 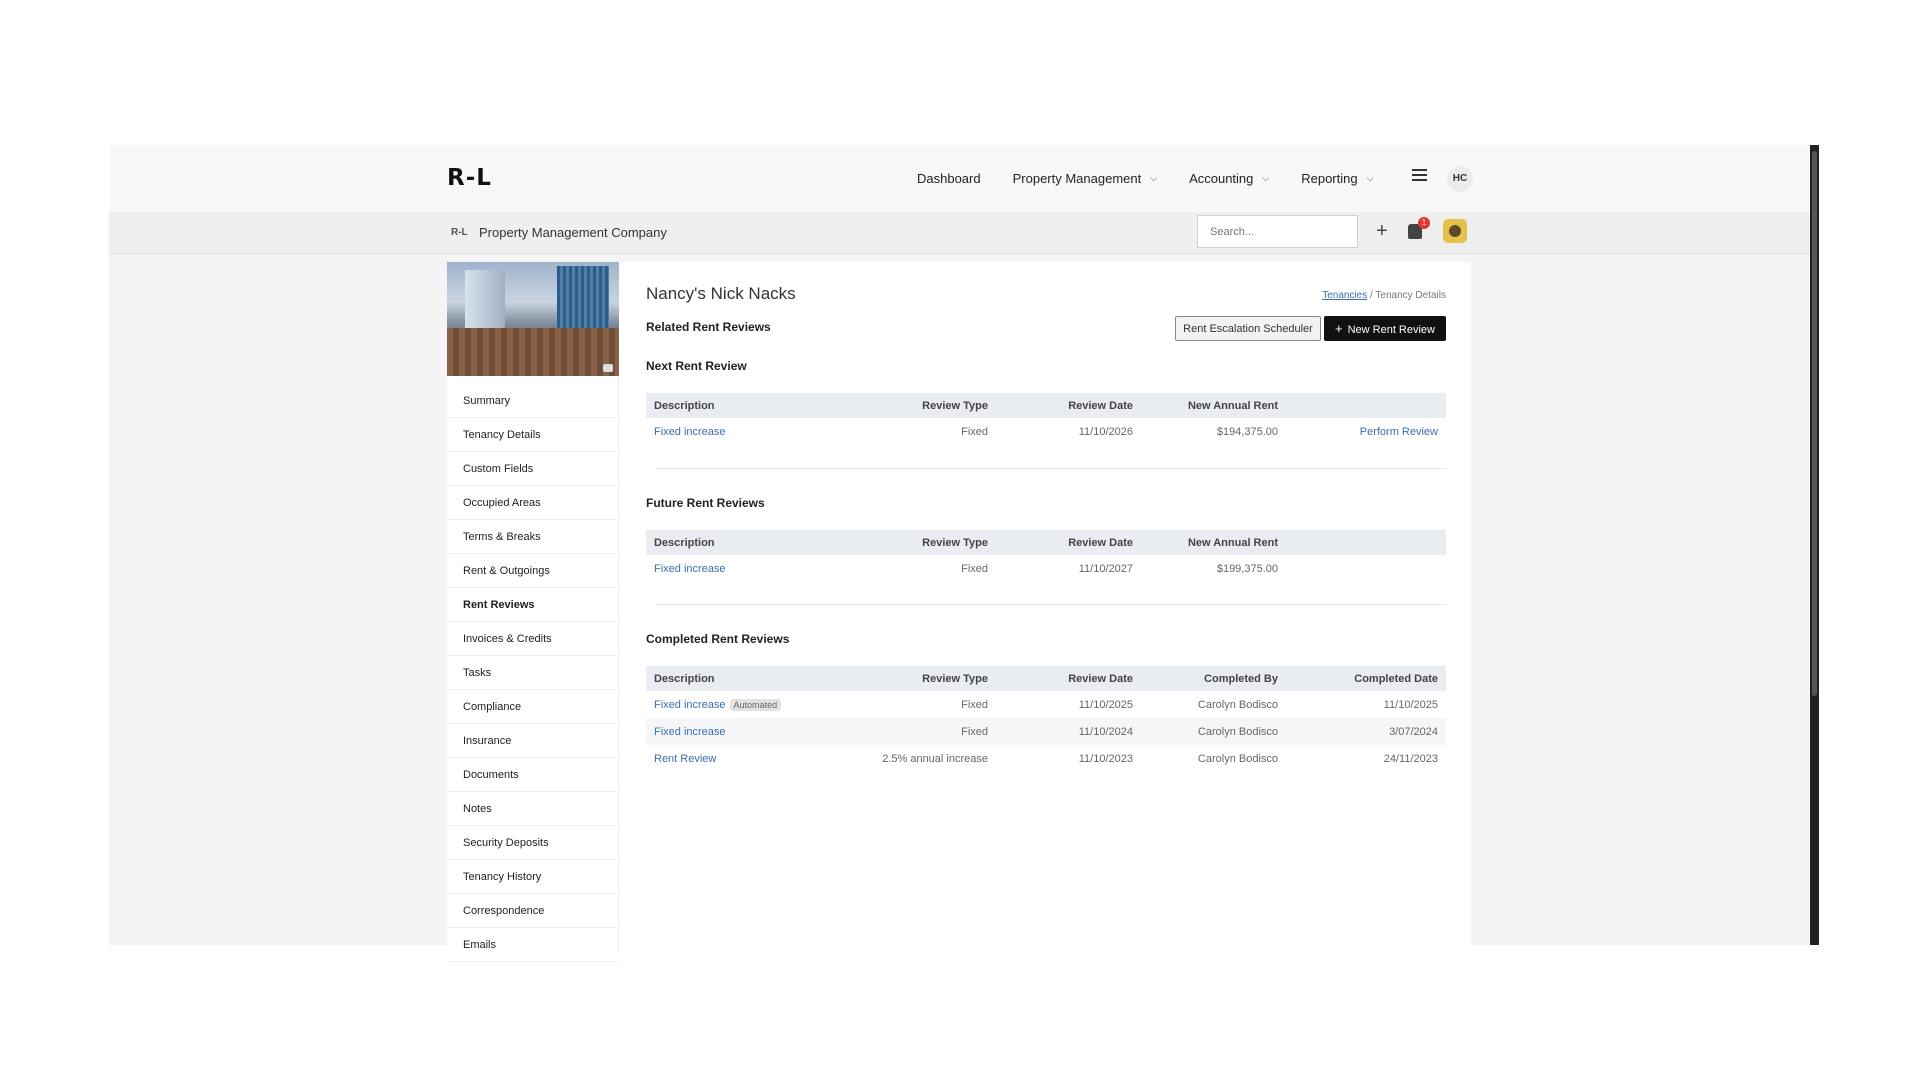 I want to click on nav-property-management: Property Management ⌵, so click(x=1085, y=178).